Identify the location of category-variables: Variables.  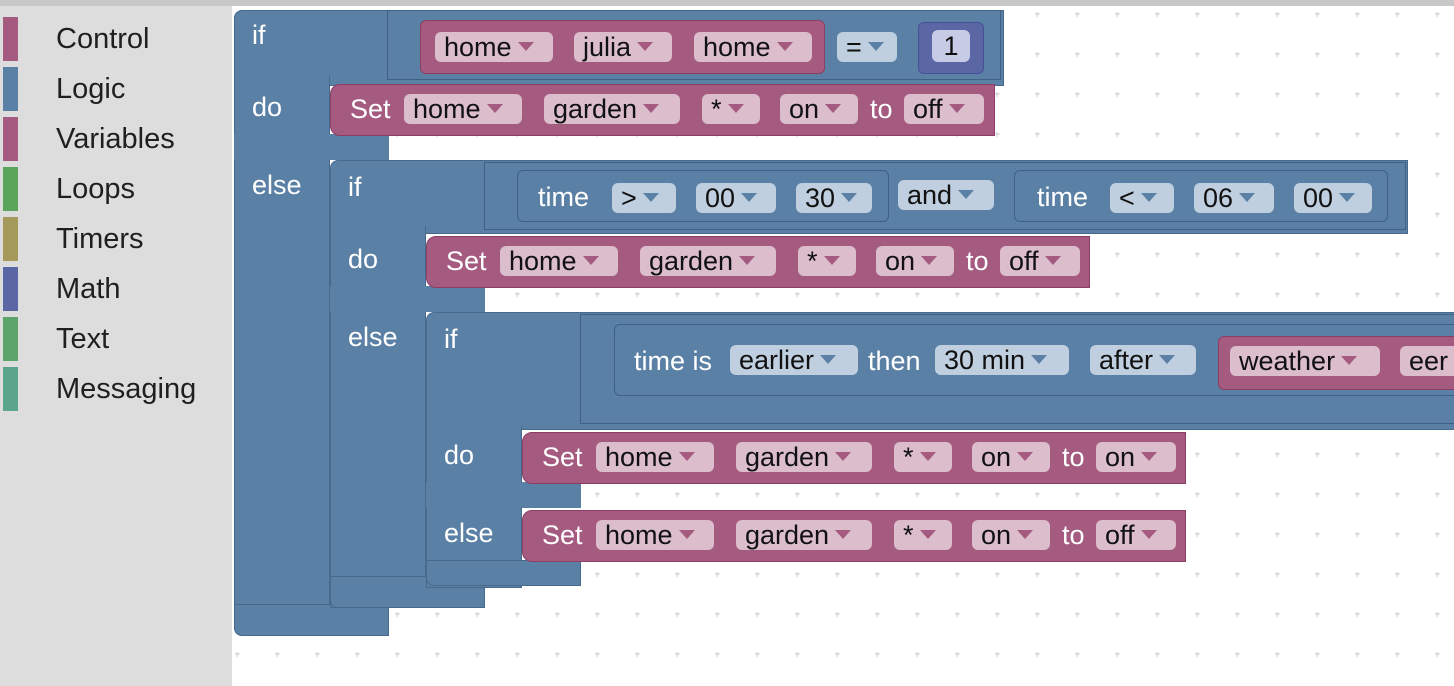
(116, 139).